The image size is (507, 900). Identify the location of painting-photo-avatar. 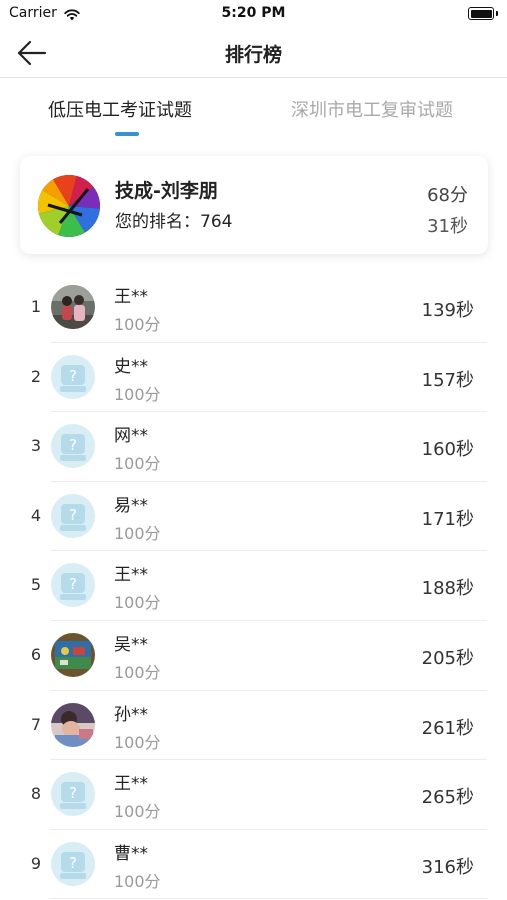
(73, 654).